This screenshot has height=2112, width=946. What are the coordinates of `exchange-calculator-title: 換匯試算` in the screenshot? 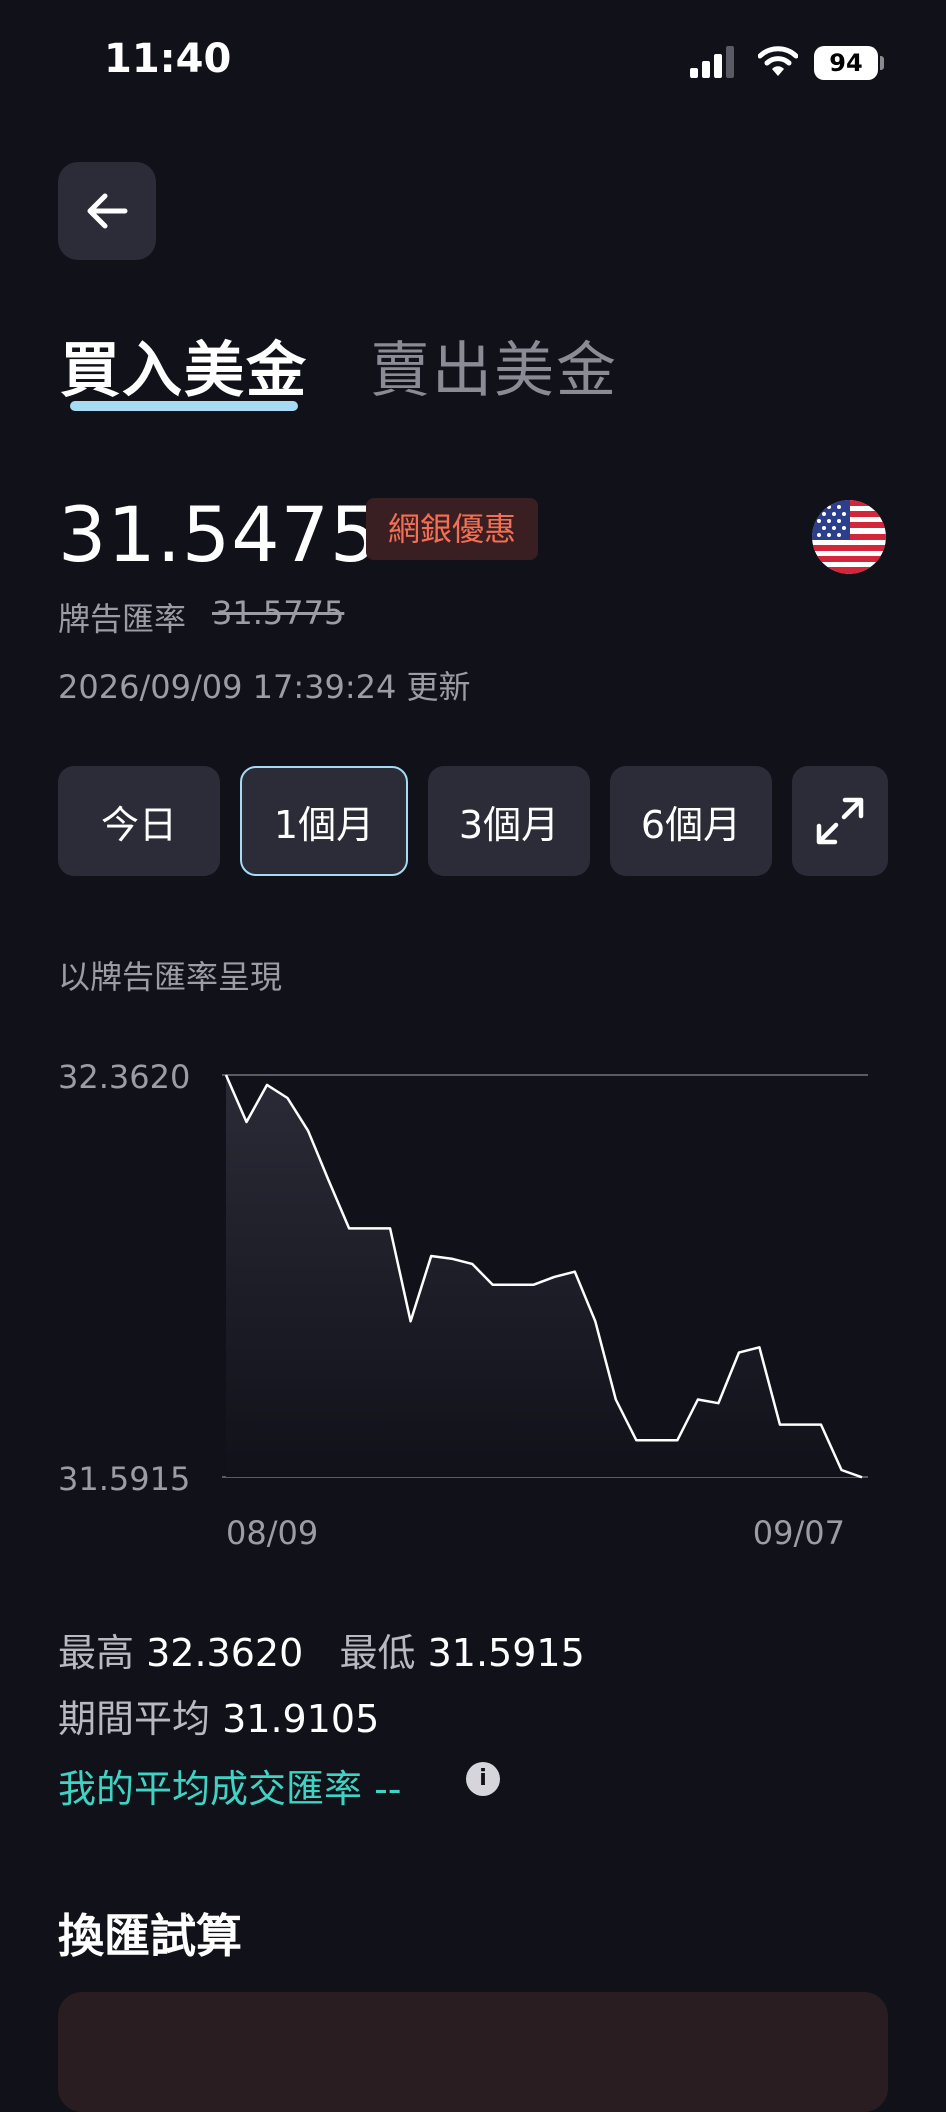 It's located at (150, 1933).